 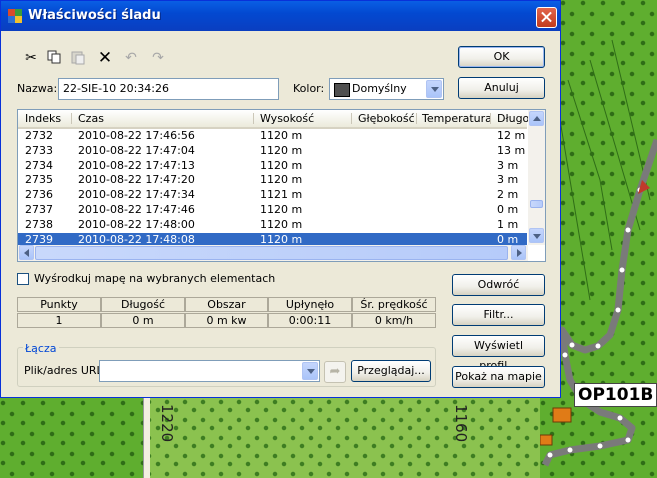 What do you see at coordinates (518, 252) in the screenshot?
I see `scroll-right-button` at bounding box center [518, 252].